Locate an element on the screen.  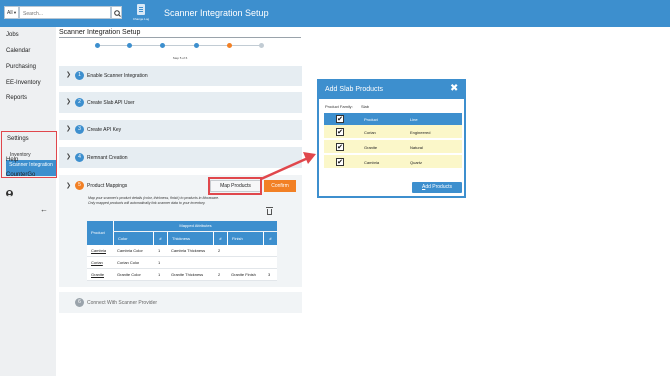
table-row: ✔ Cambria Quartz is located at coordinates (393, 162).